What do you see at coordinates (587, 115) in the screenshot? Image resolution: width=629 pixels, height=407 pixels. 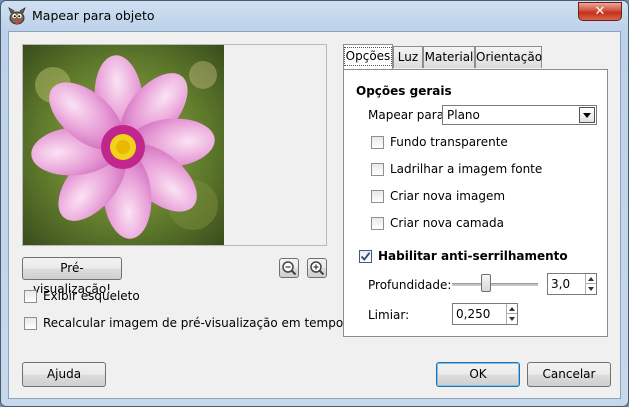 I see `chevron-down-icon` at bounding box center [587, 115].